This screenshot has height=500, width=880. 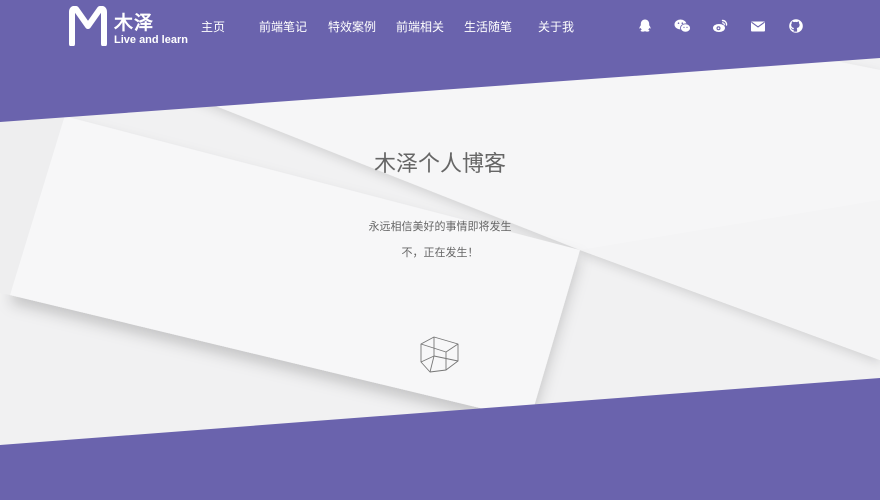 What do you see at coordinates (283, 26) in the screenshot?
I see `nav-frontend-notes: 前端笔记` at bounding box center [283, 26].